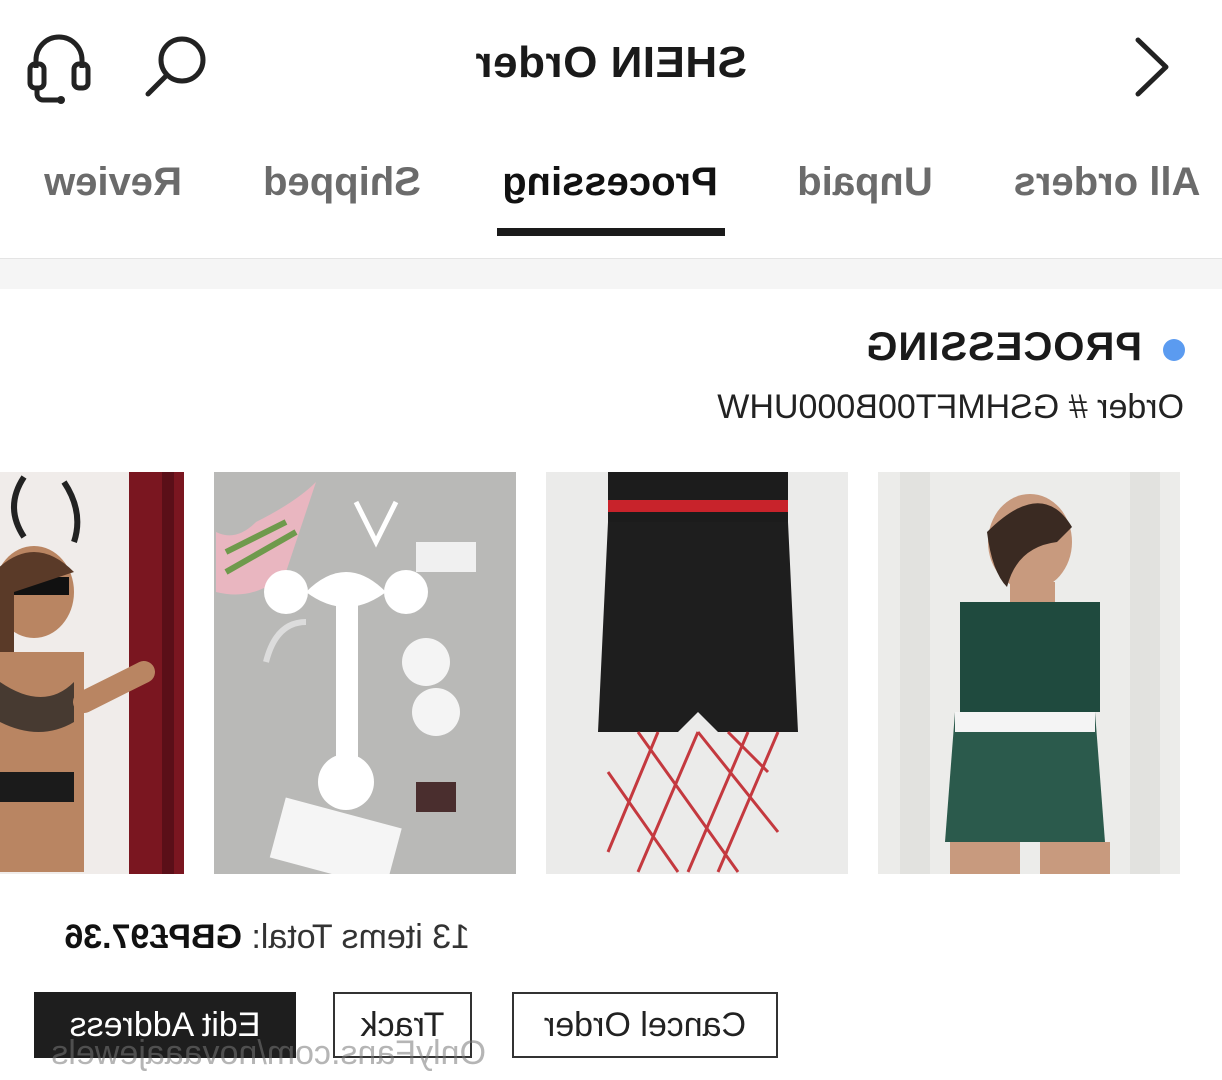 The image size is (1222, 1080). Describe the element at coordinates (888, 407) in the screenshot. I see `order-number-value: GSHMFT00B000UHW` at that location.